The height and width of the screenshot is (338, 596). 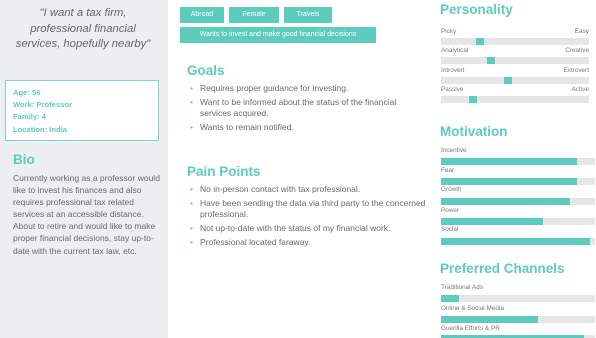 What do you see at coordinates (454, 150) in the screenshot?
I see `motivation-label: Incentive` at bounding box center [454, 150].